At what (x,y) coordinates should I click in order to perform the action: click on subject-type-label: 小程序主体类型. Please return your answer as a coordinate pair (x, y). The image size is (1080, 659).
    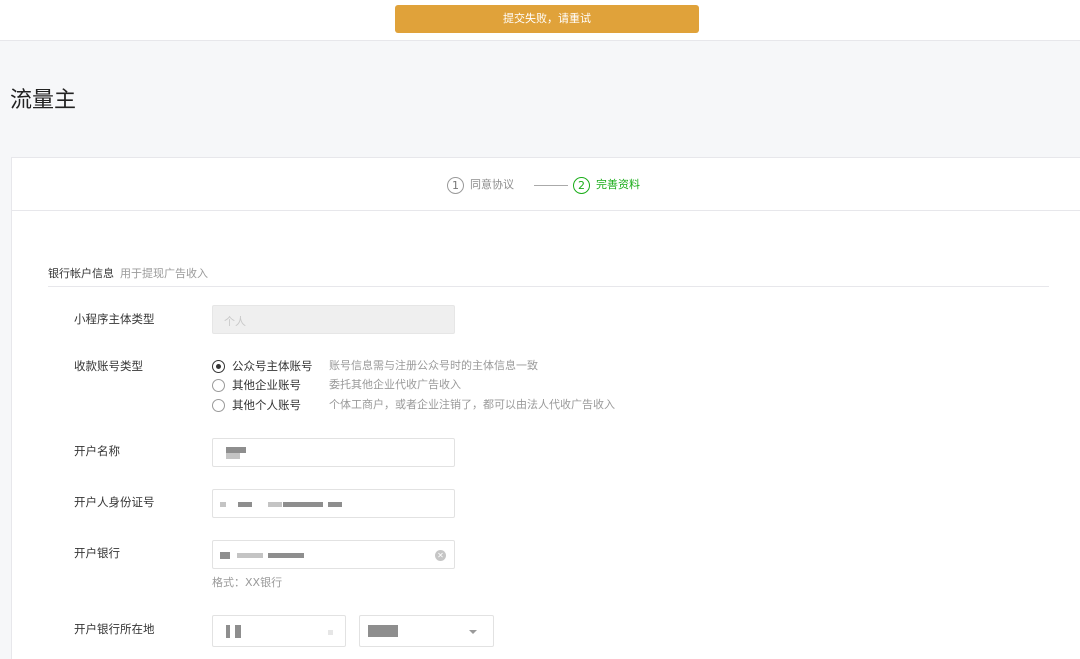
    Looking at the image, I should click on (114, 319).